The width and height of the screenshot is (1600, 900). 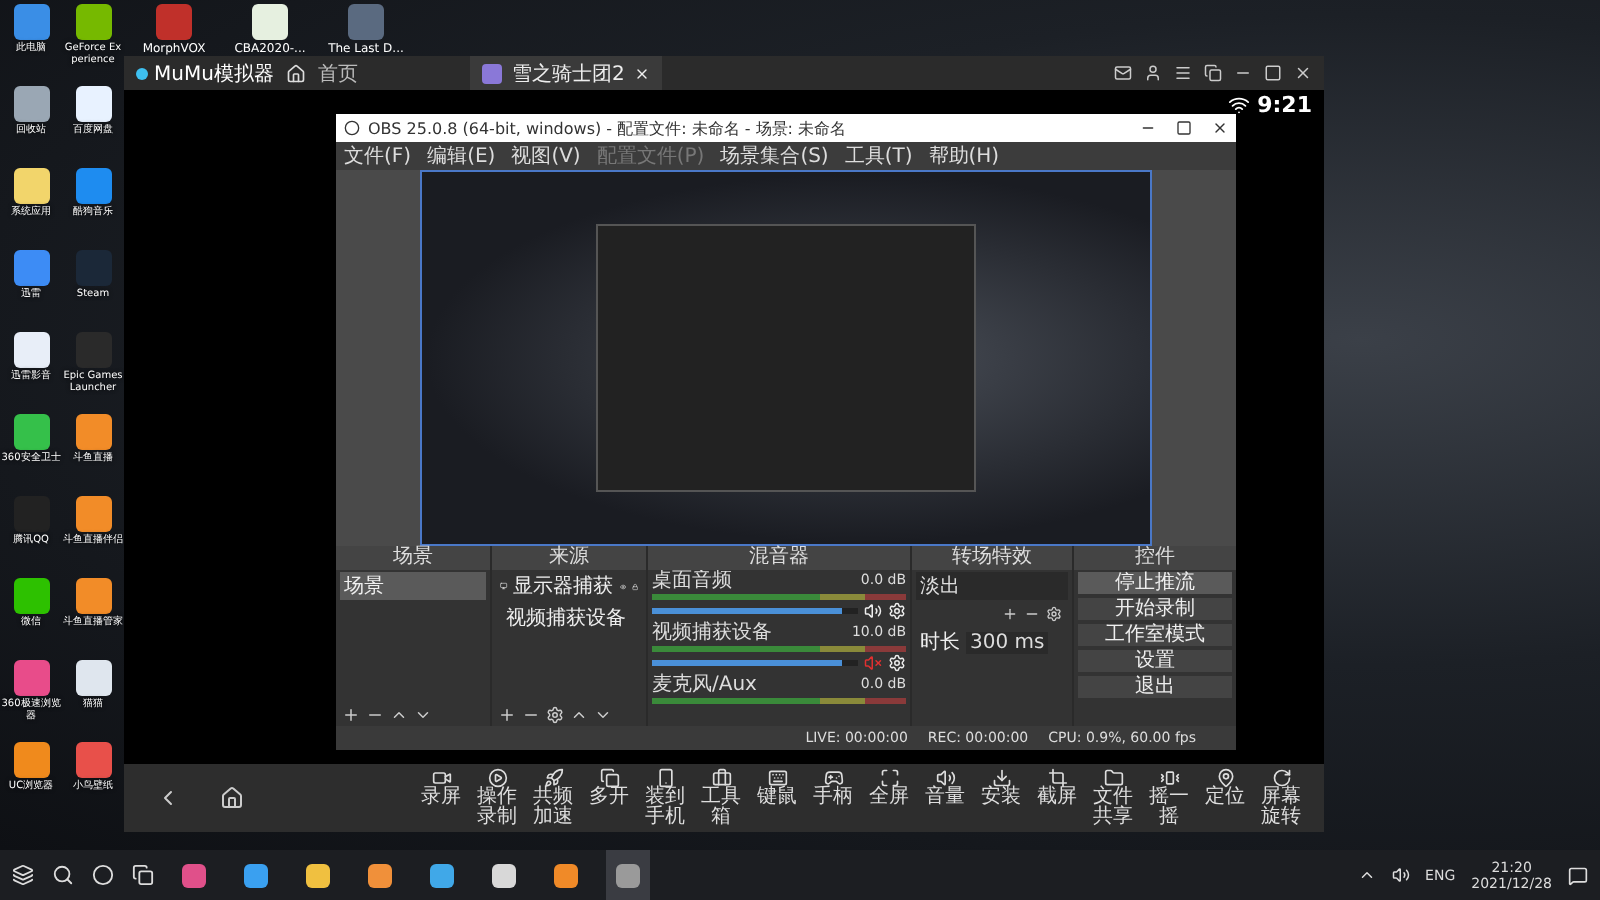 What do you see at coordinates (774, 156) in the screenshot?
I see `menu-item: 场景集合(S)` at bounding box center [774, 156].